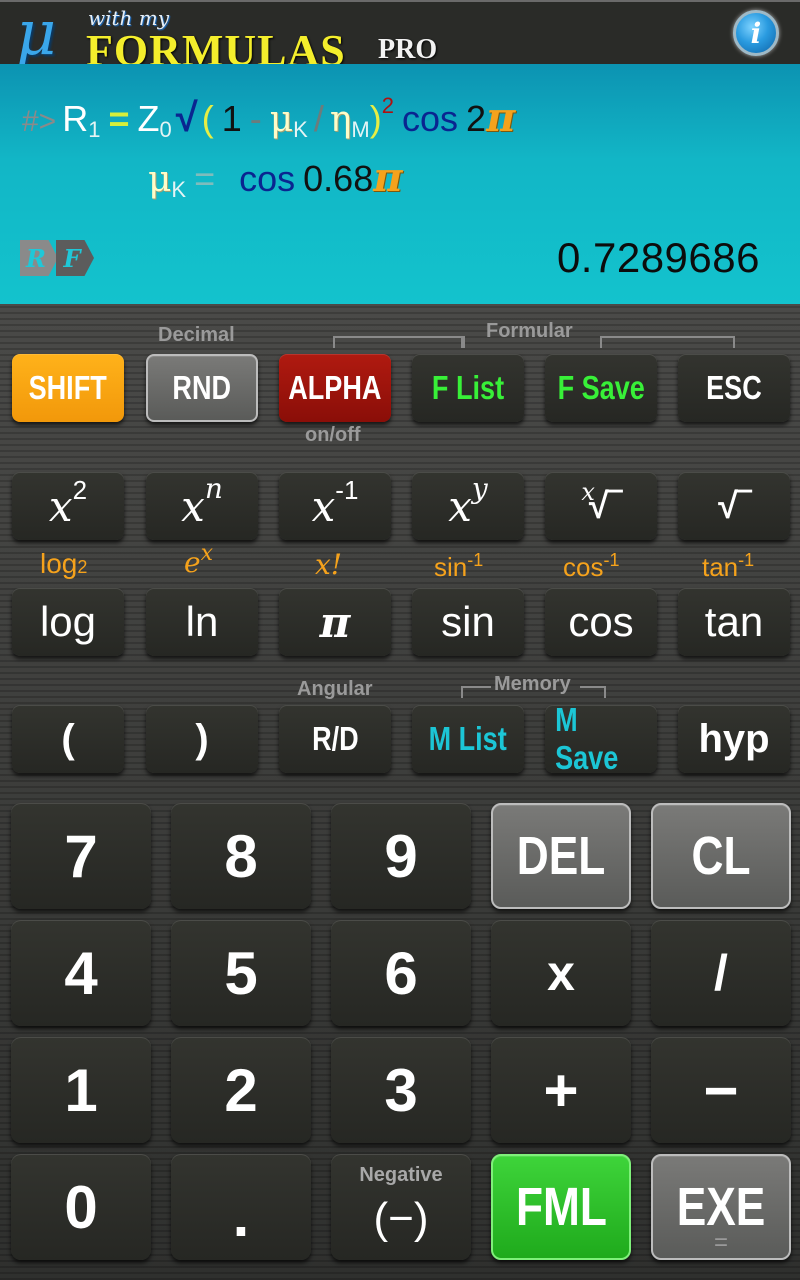 The image size is (800, 1280). What do you see at coordinates (401, 1207) in the screenshot?
I see `negative-button: Negative (−)` at bounding box center [401, 1207].